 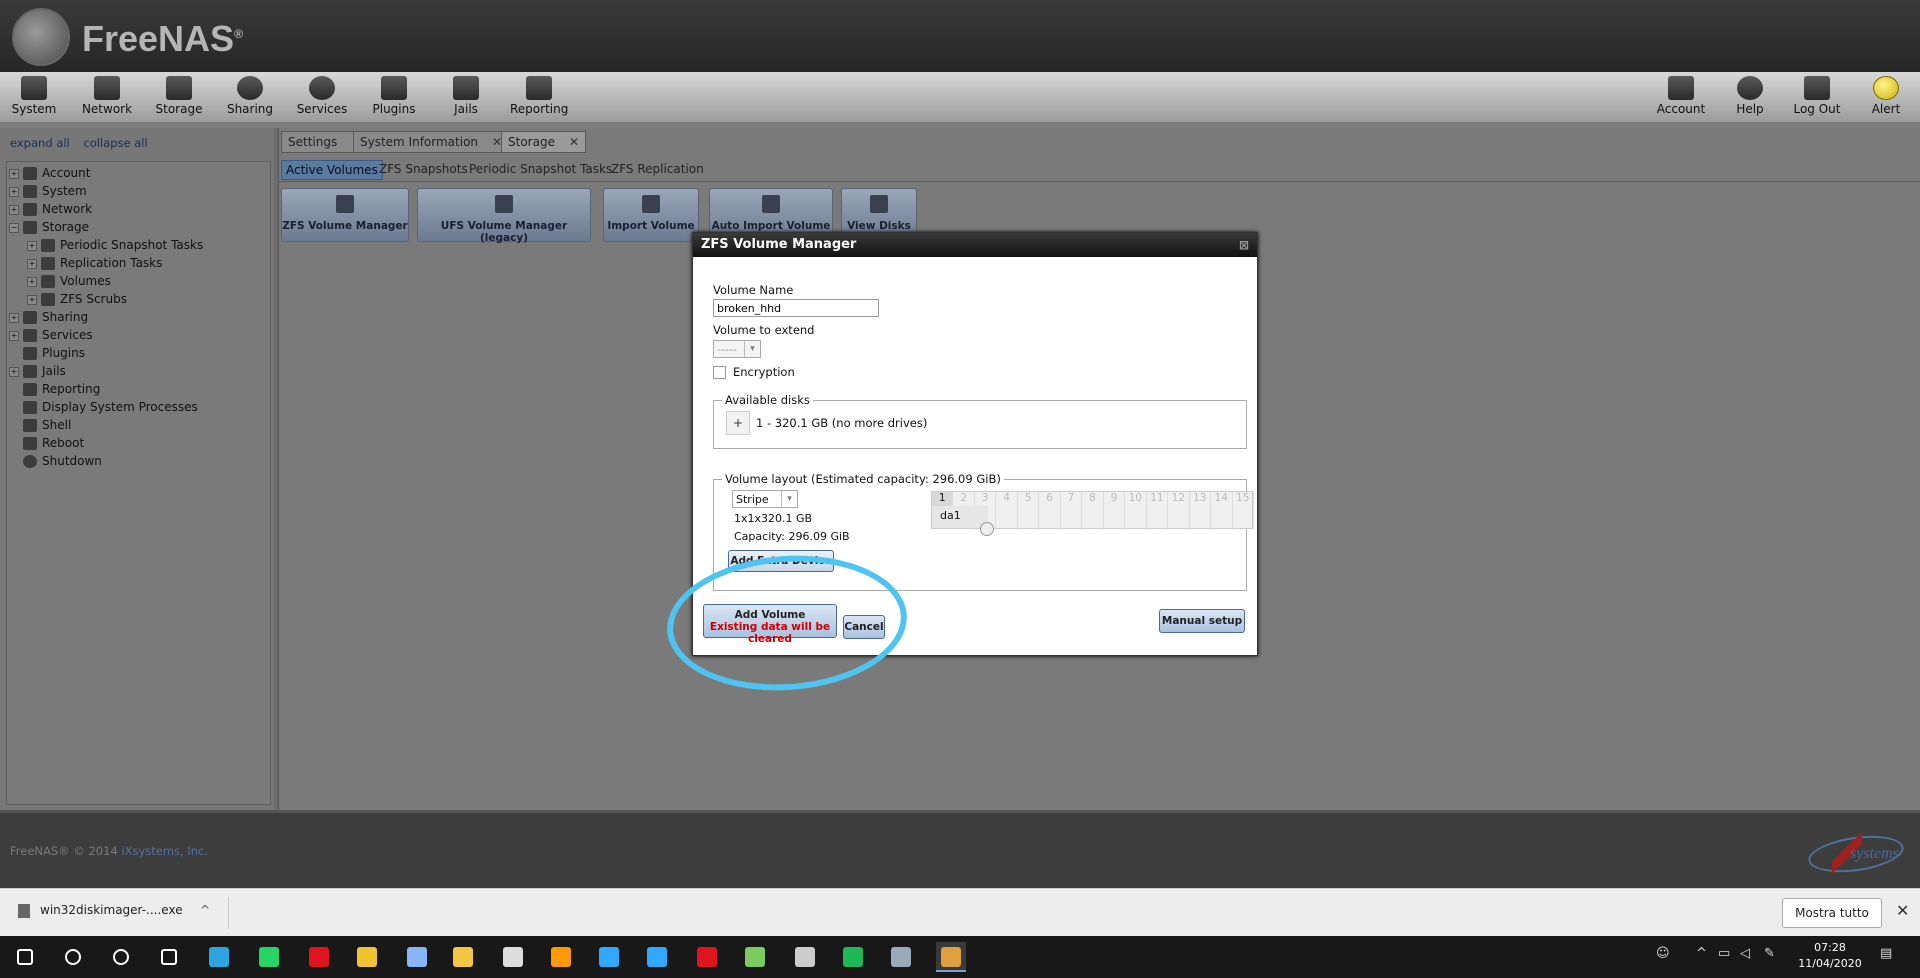 What do you see at coordinates (1832, 913) in the screenshot?
I see `show-all-button: Mostra tutto` at bounding box center [1832, 913].